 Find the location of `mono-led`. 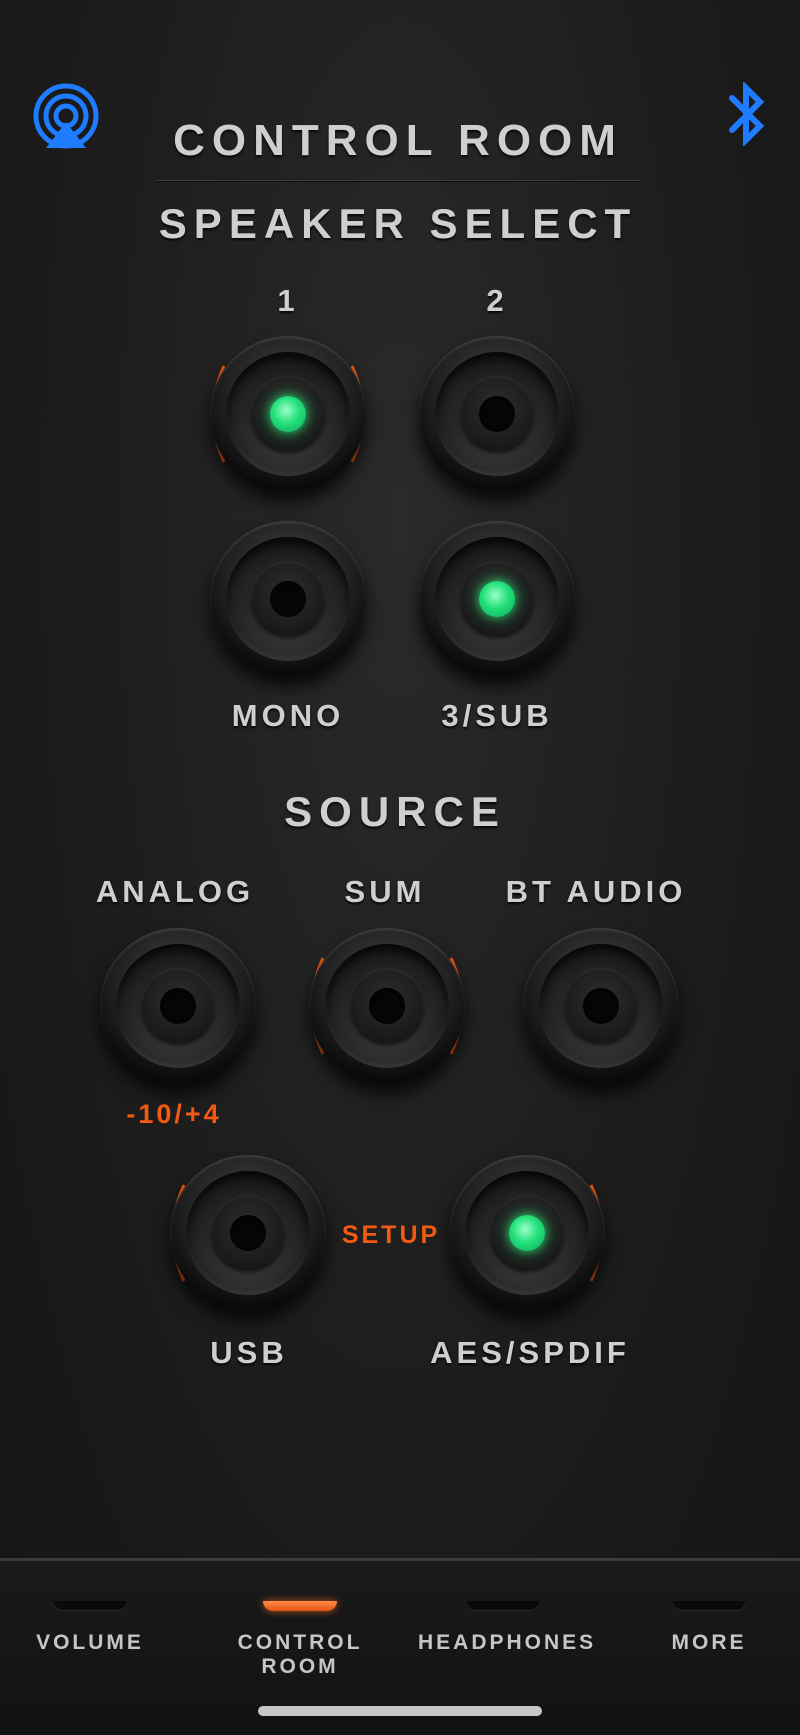

mono-led is located at coordinates (288, 599).